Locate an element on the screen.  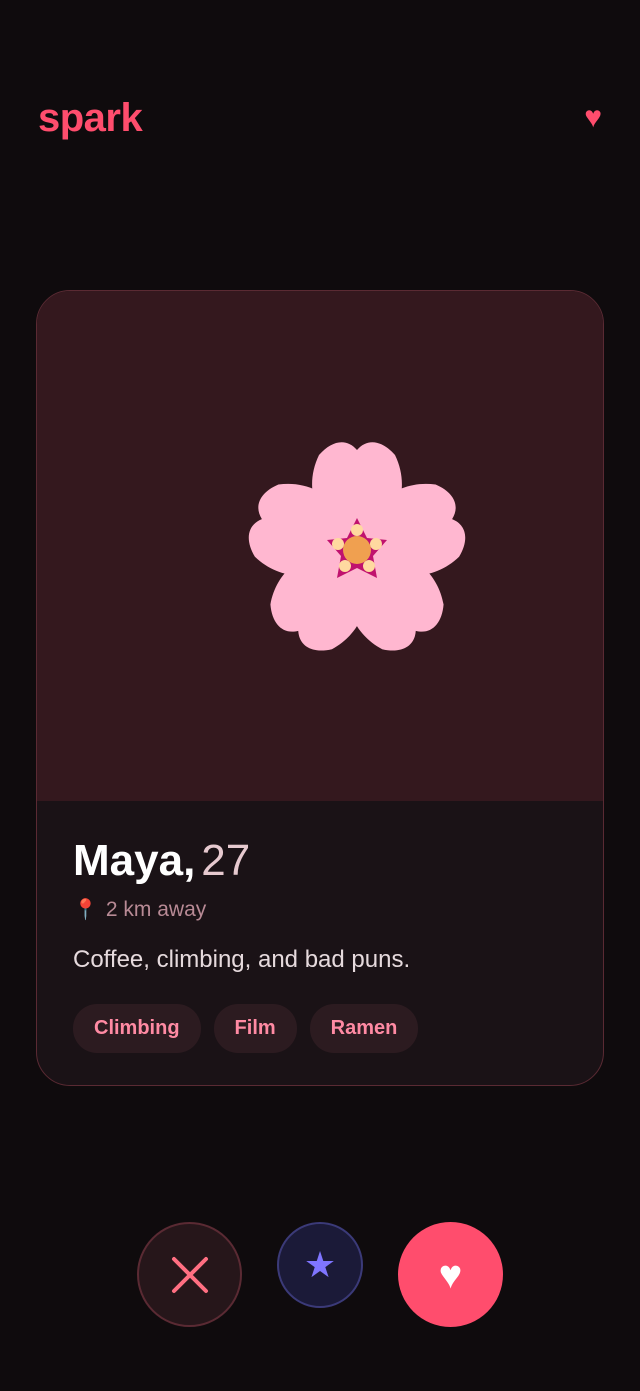
action-bar: ★ ♥ is located at coordinates (320, 1275).